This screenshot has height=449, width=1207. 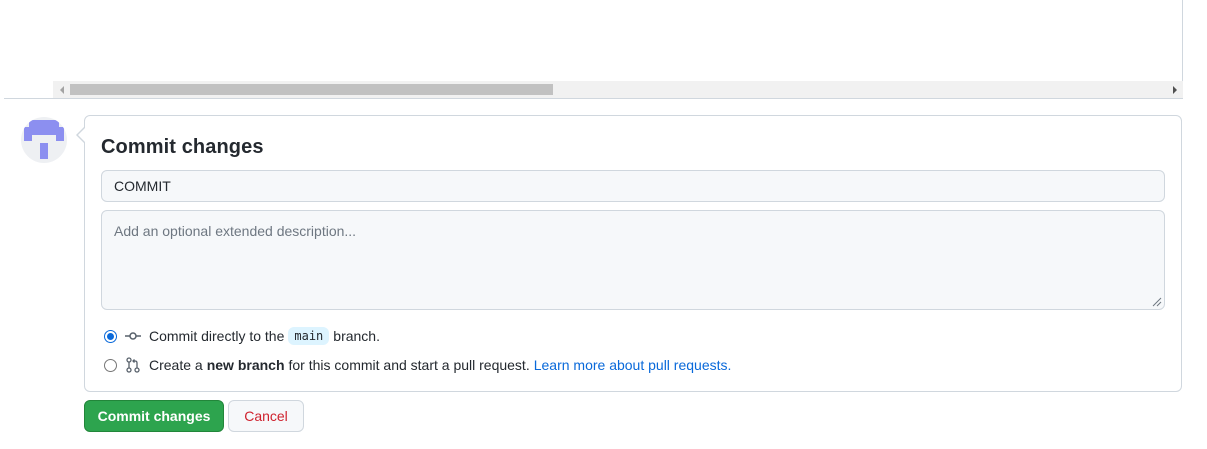 What do you see at coordinates (133, 365) in the screenshot?
I see `git-pull-request-icon` at bounding box center [133, 365].